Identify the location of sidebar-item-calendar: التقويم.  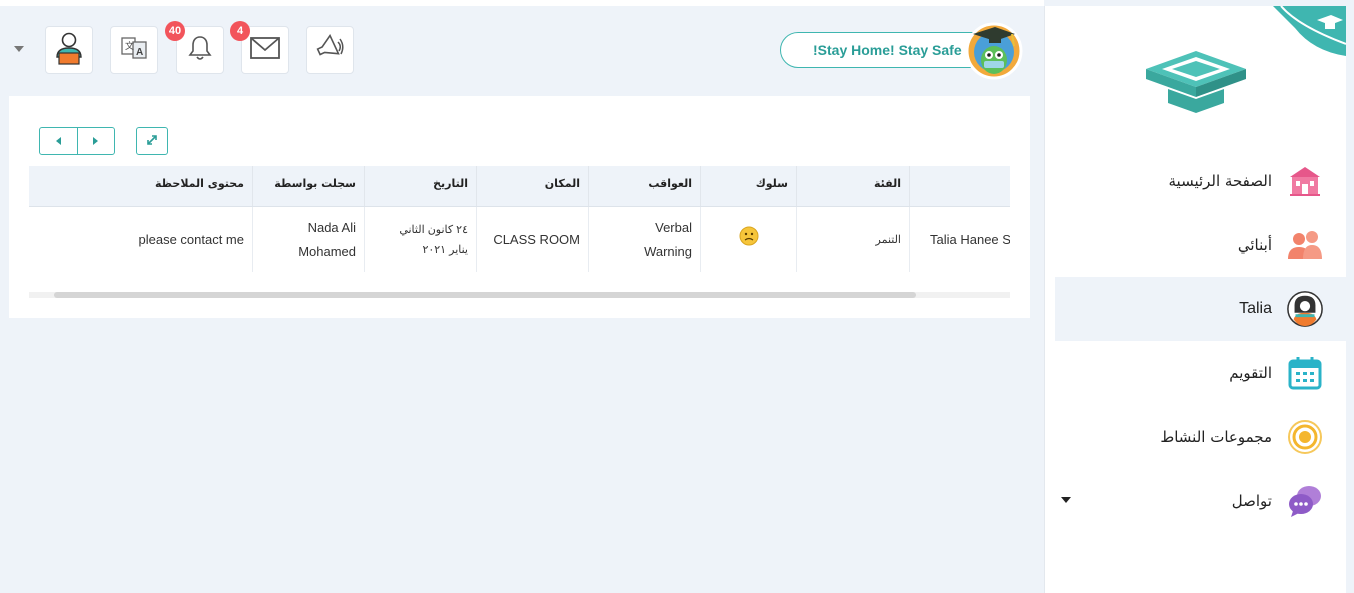
(1200, 373).